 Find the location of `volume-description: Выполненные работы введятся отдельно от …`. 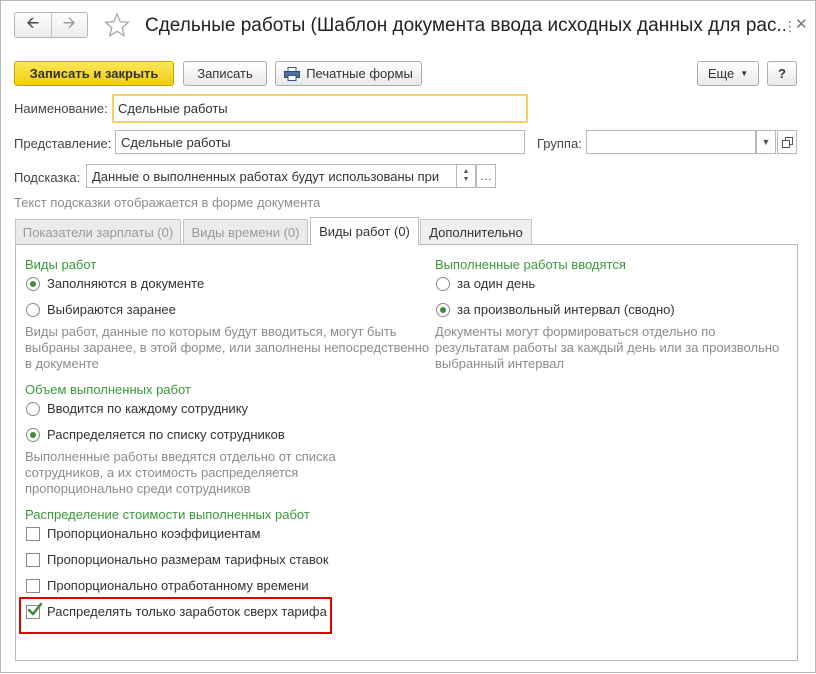

volume-description: Выполненные работы введятся отдельно от … is located at coordinates (180, 473).